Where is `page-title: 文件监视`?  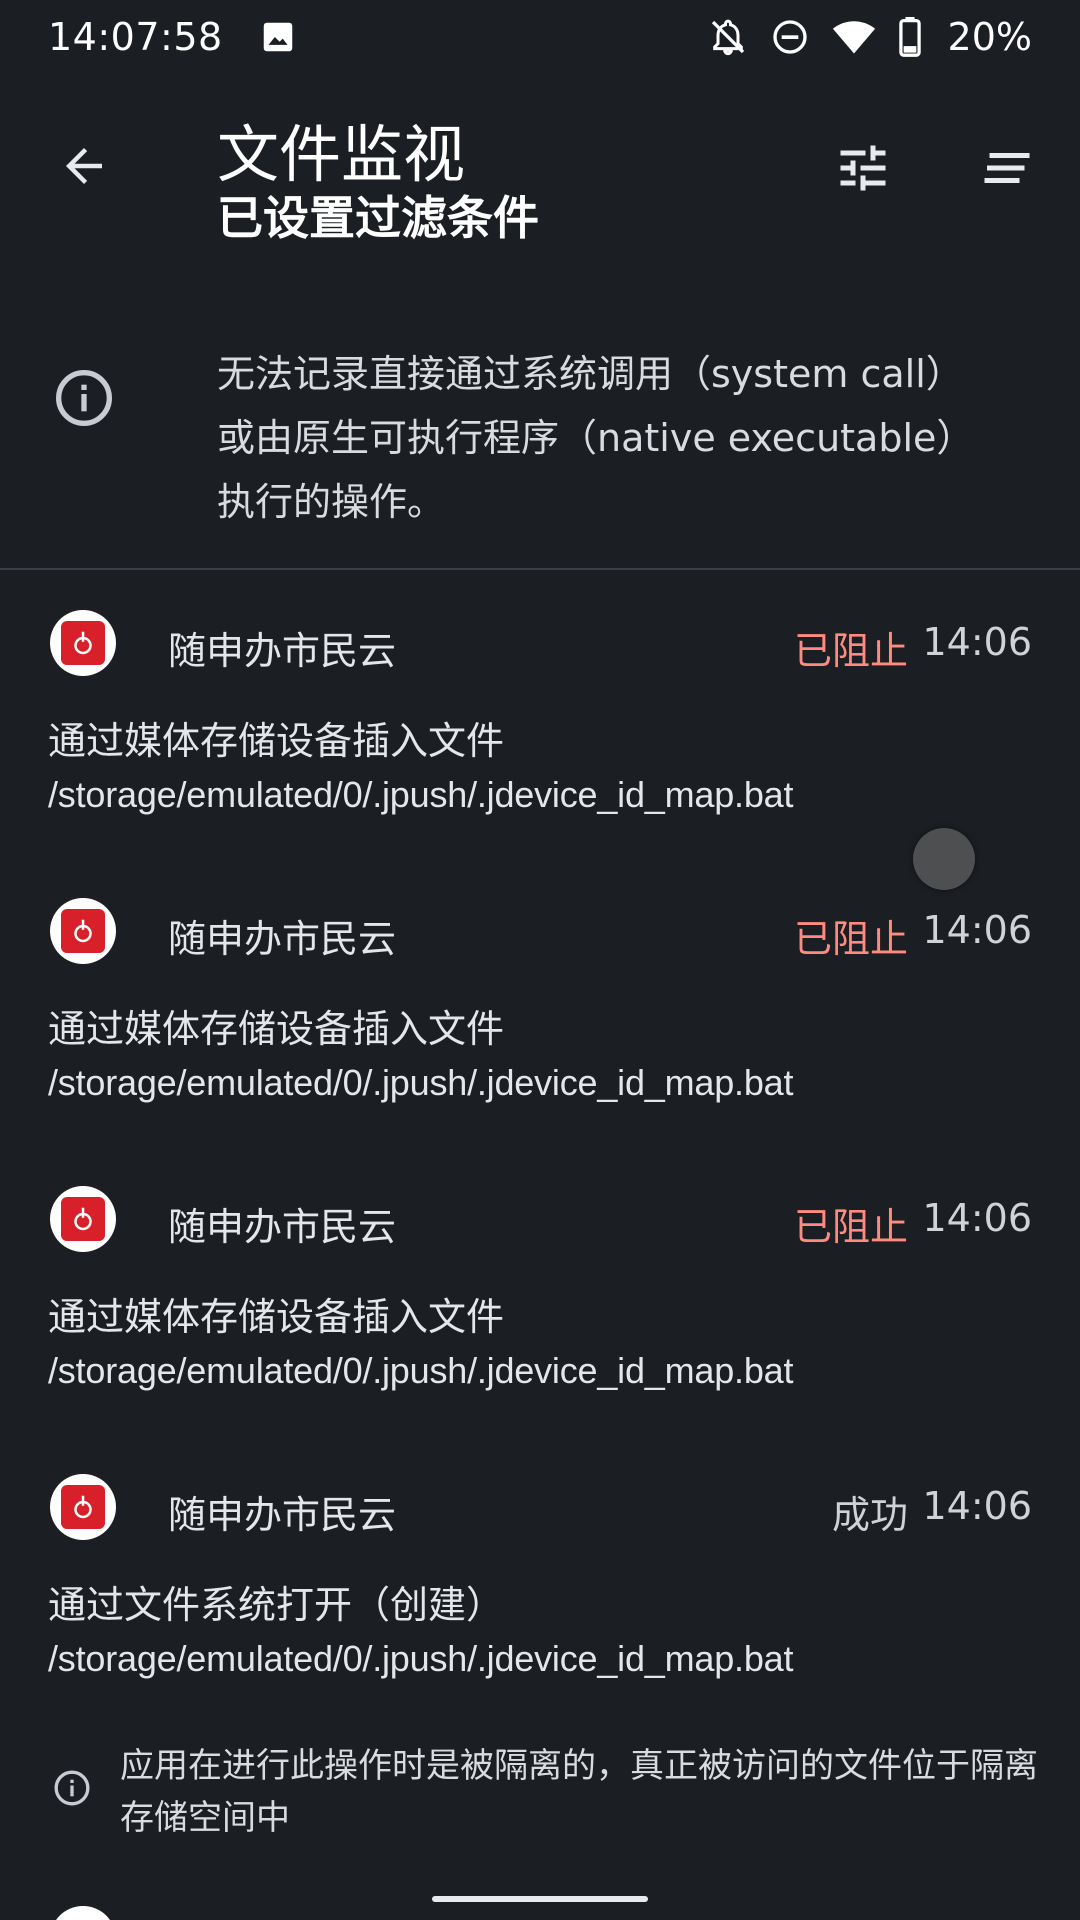
page-title: 文件监视 is located at coordinates (341, 154).